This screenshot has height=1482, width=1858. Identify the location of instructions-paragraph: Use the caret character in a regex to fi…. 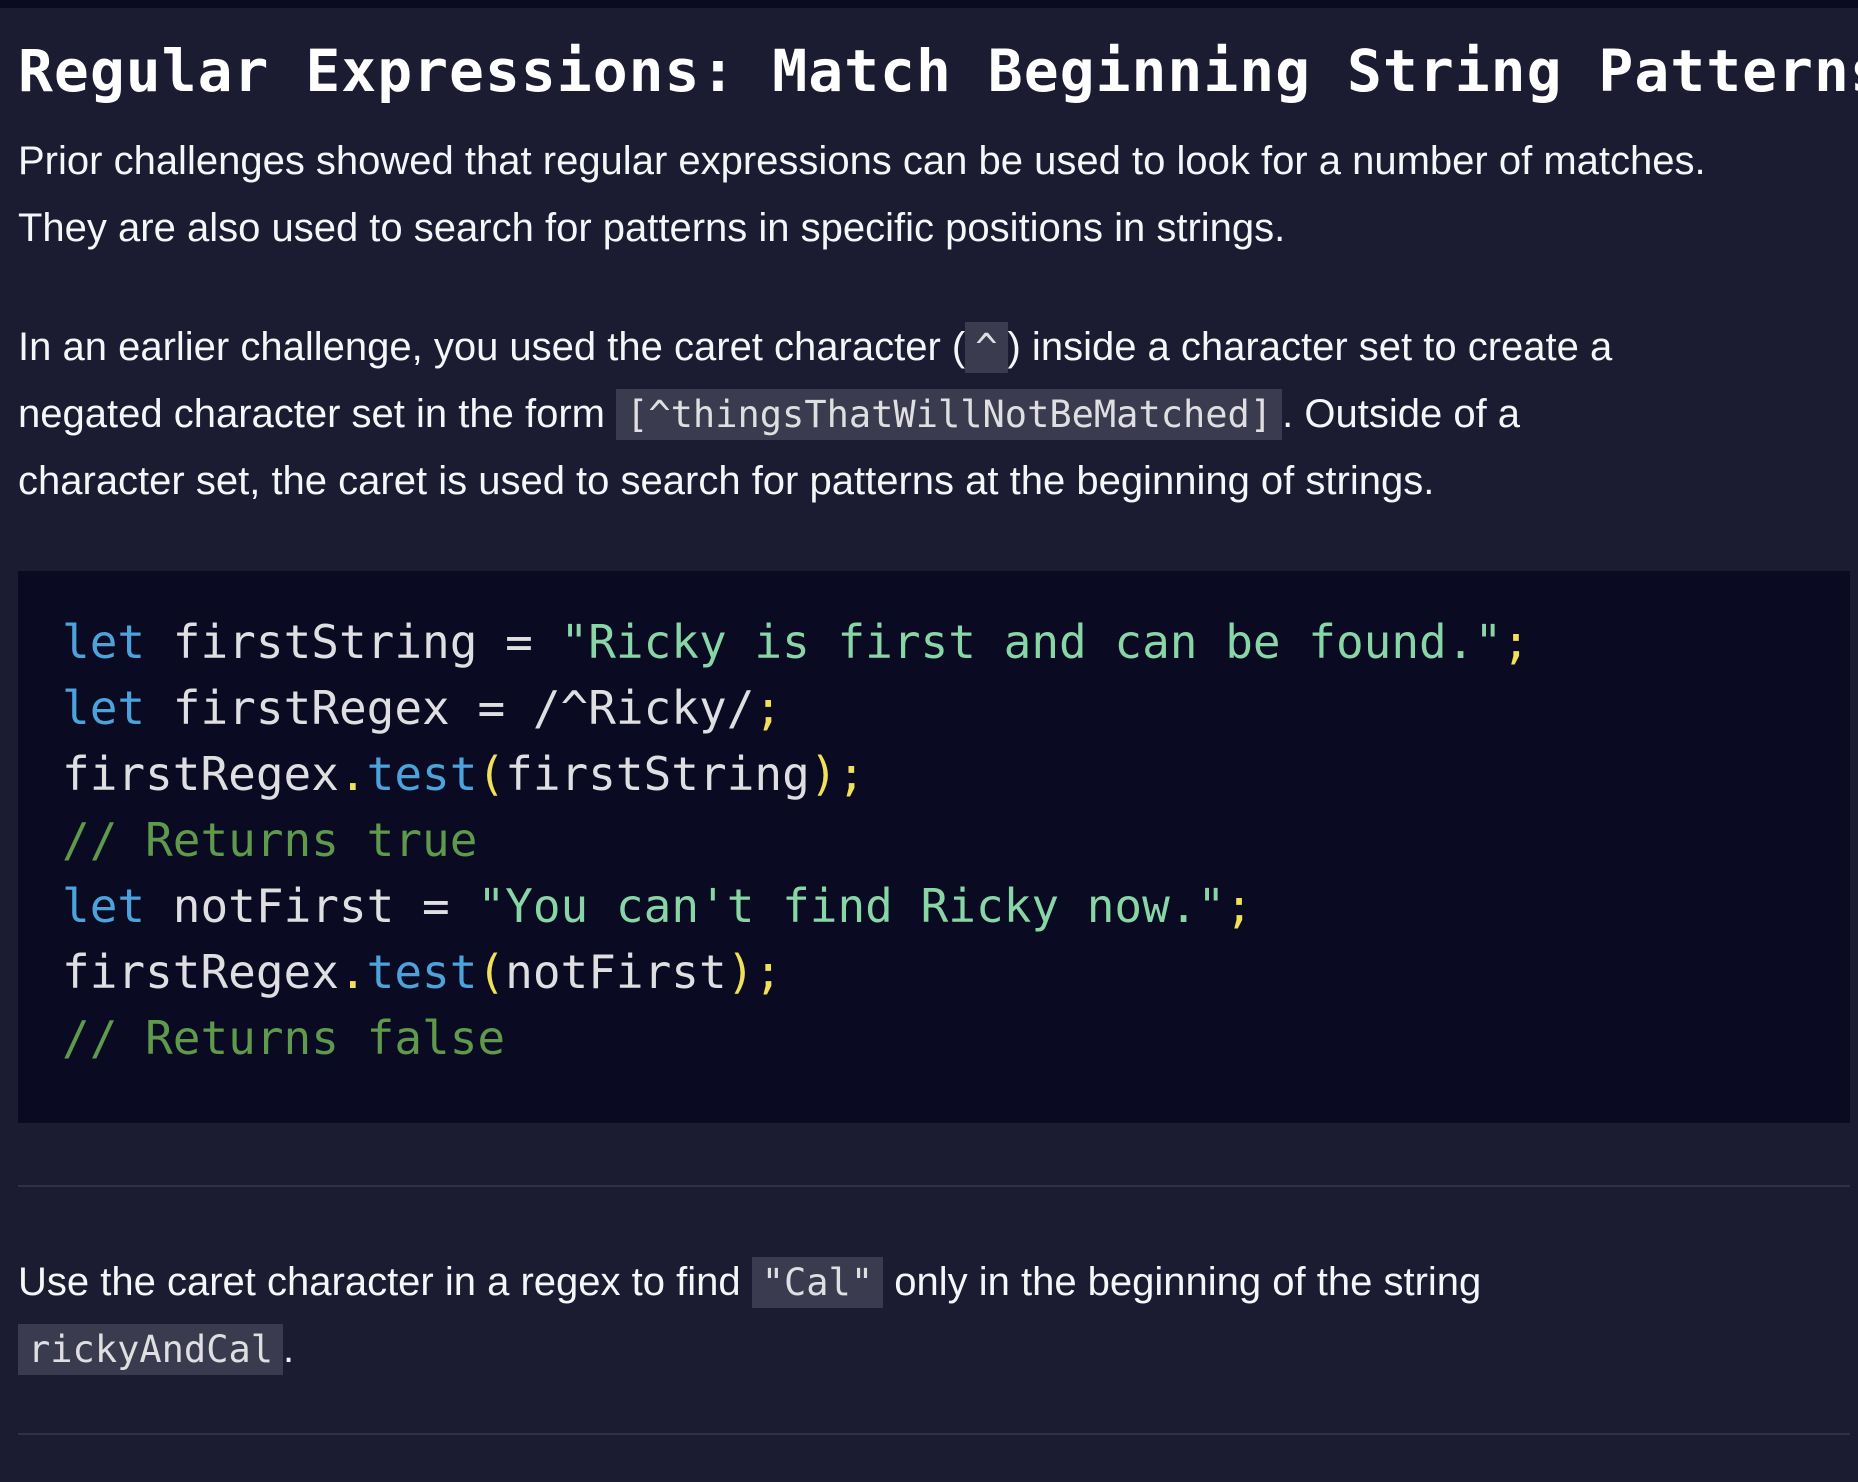
(934, 1316).